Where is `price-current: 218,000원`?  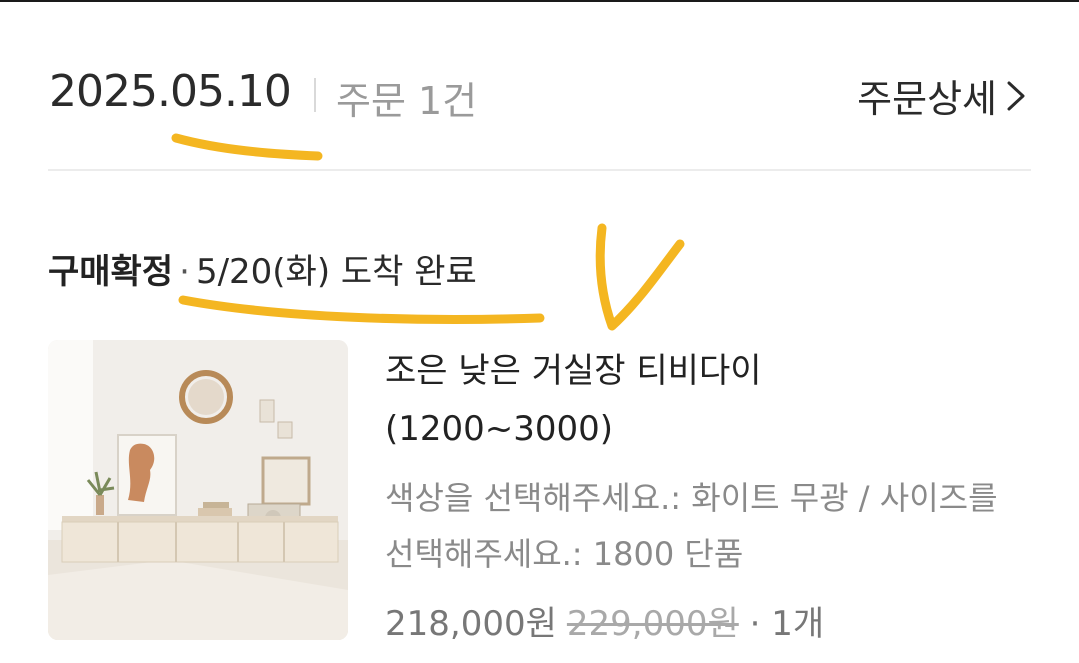 price-current: 218,000원 is located at coordinates (471, 624).